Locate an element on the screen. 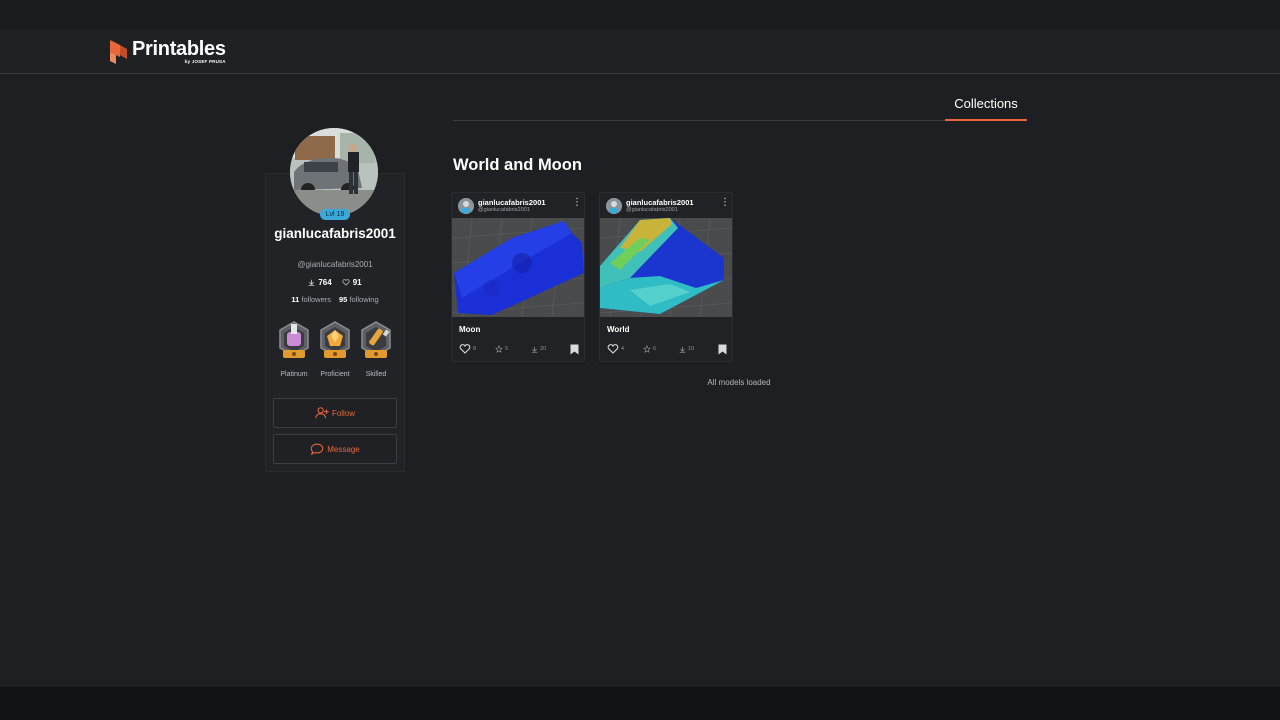 This screenshot has width=1280, height=720. likes-stat: 91 is located at coordinates (352, 282).